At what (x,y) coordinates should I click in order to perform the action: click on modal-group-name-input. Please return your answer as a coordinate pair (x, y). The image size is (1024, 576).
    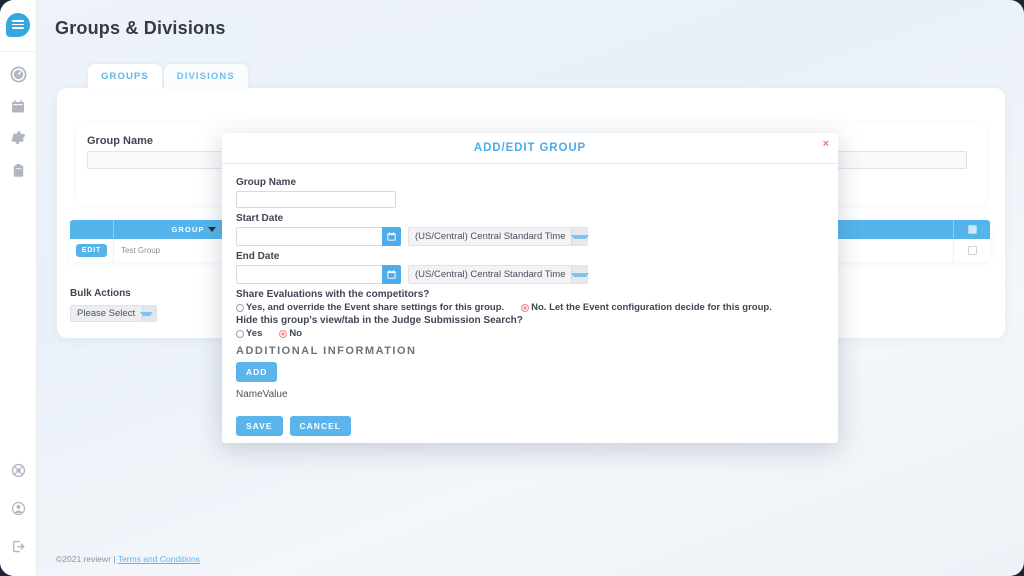
    Looking at the image, I should click on (316, 199).